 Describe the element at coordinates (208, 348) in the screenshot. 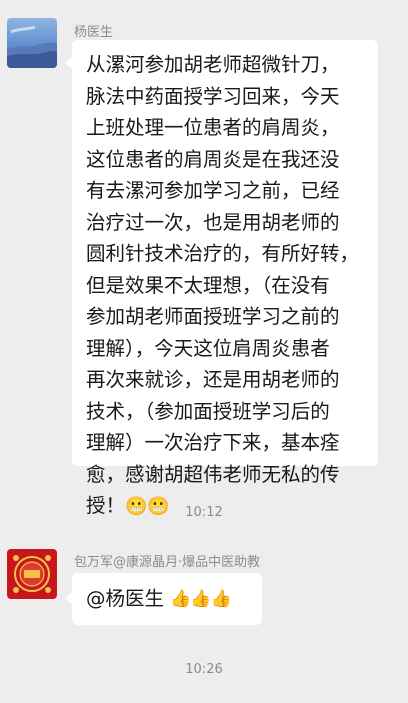

I see `message-line: 理解），今天这位肩周炎患者` at that location.